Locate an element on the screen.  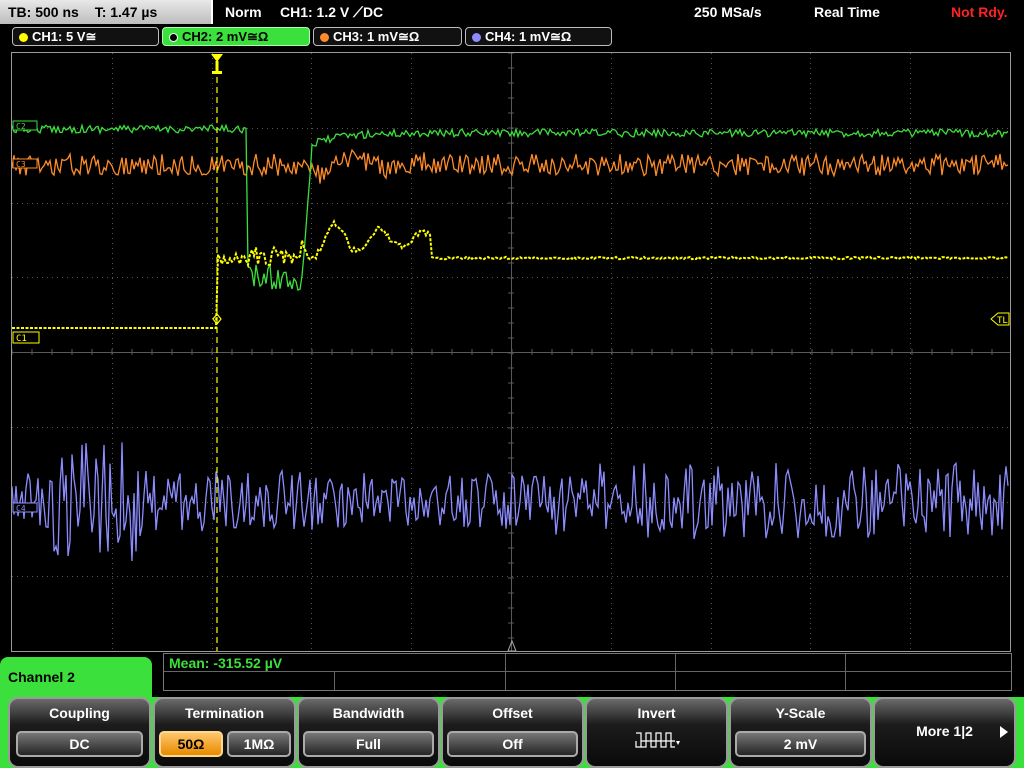
bandwidth-label: Bandwidth is located at coordinates (368, 713).